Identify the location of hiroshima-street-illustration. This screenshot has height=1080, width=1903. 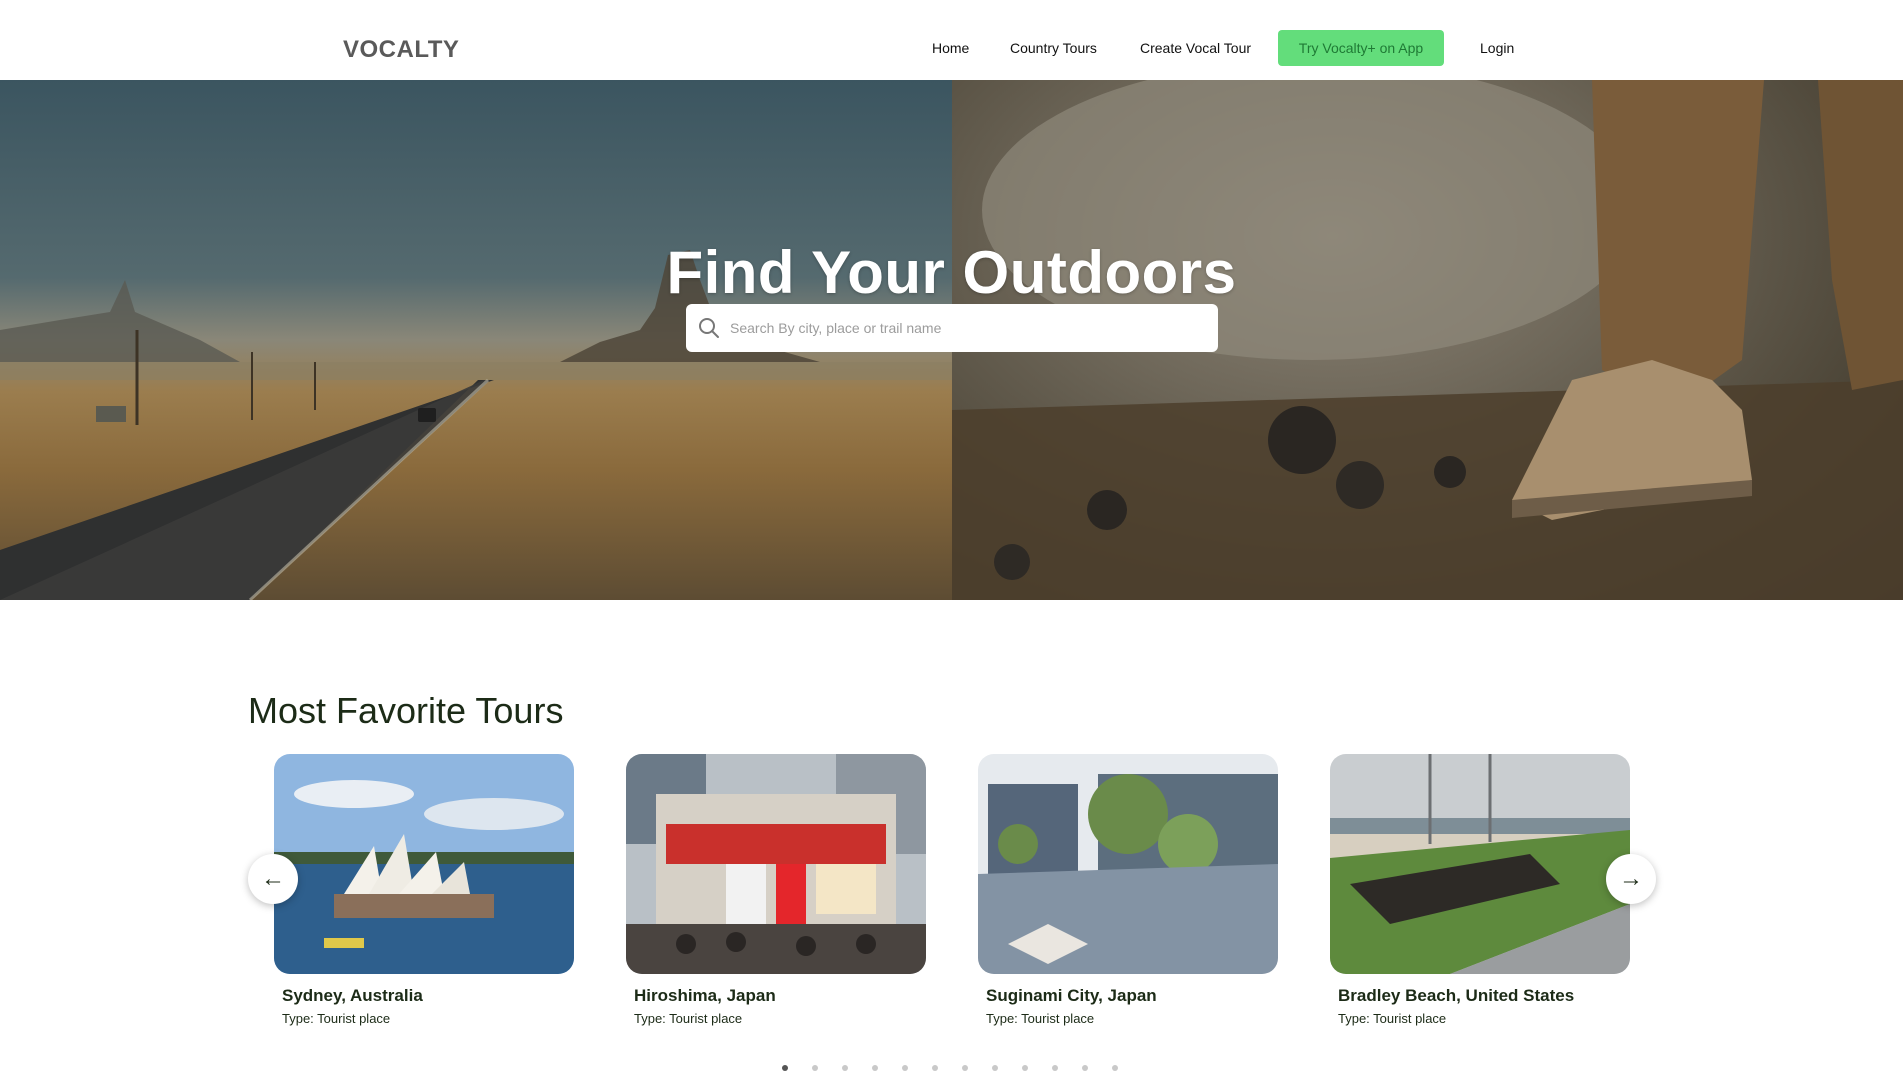
(776, 864).